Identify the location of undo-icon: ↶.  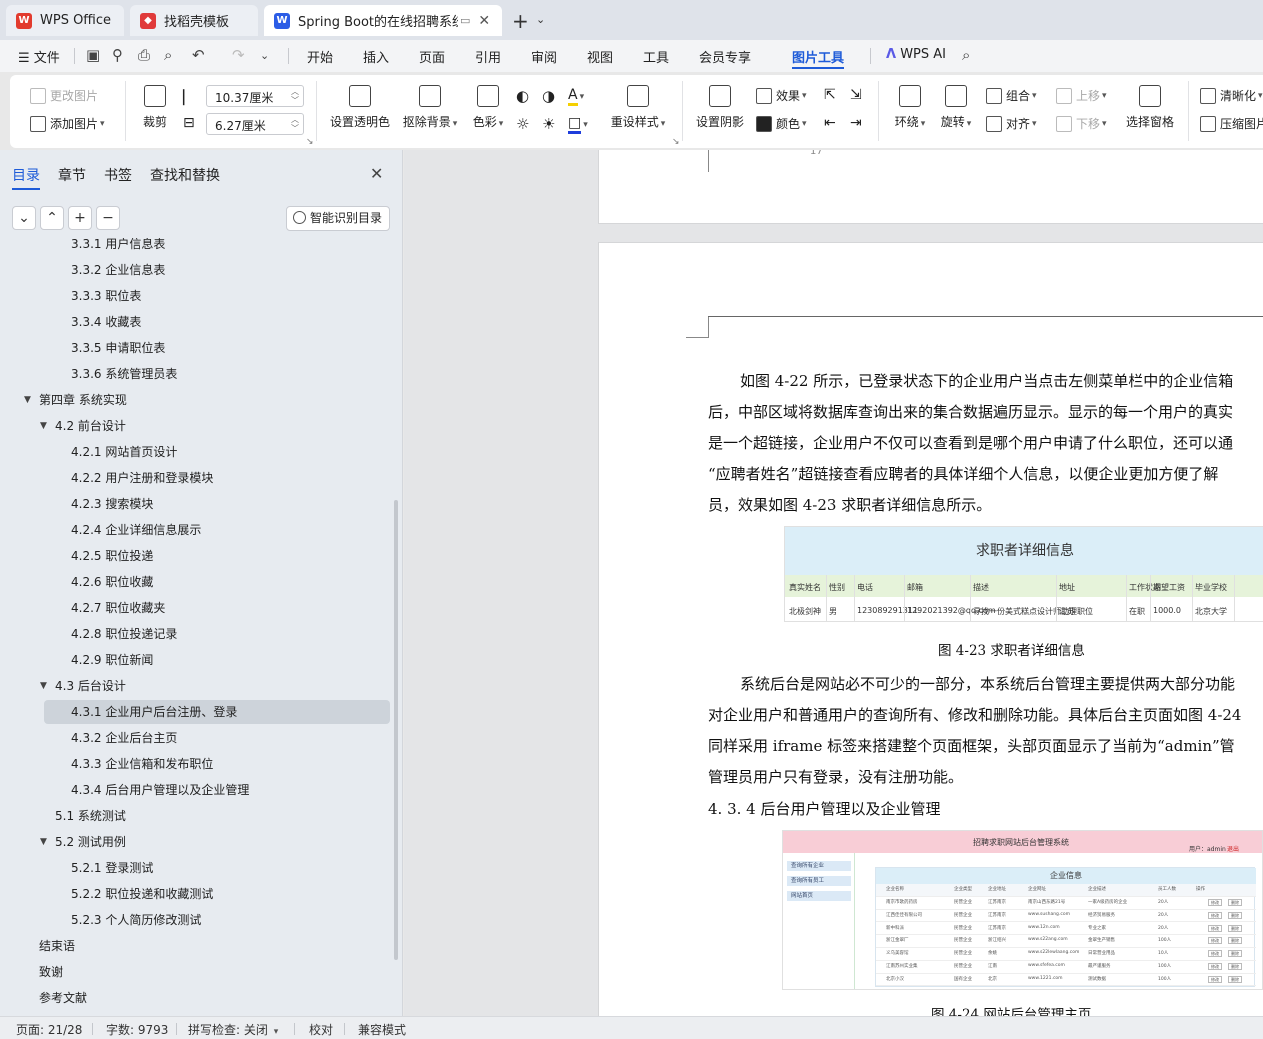
(198, 55).